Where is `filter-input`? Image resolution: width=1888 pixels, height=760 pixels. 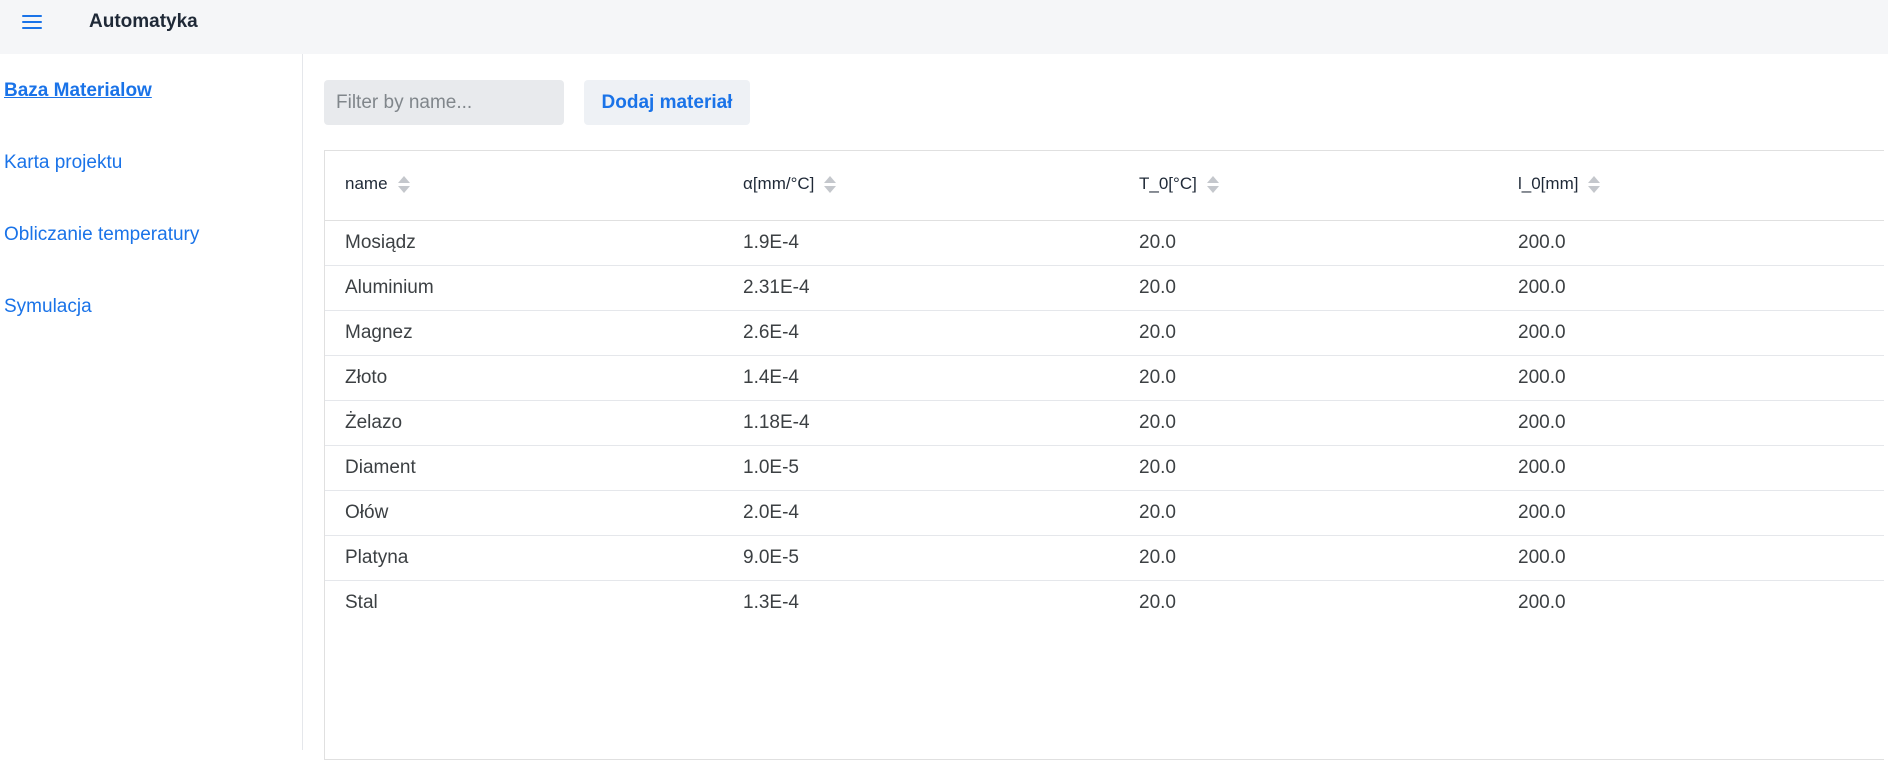 filter-input is located at coordinates (444, 102).